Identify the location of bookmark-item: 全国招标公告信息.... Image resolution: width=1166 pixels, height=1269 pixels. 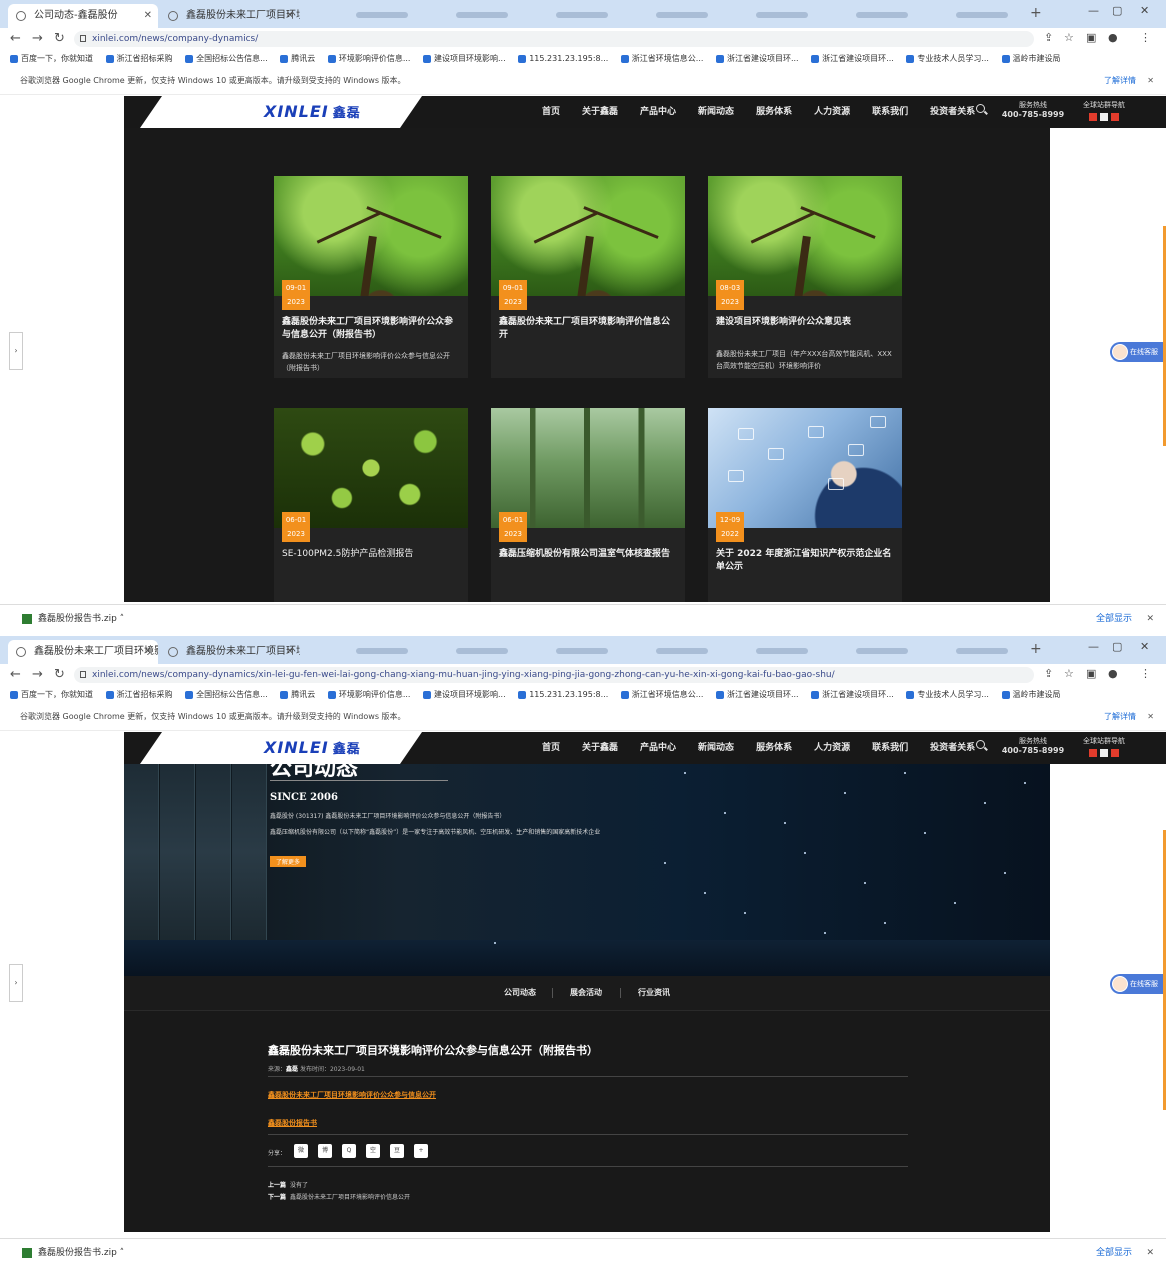
(226, 695).